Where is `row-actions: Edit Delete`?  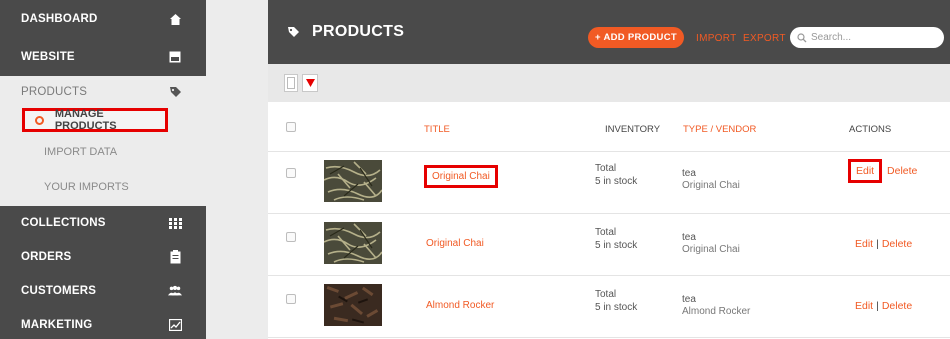
row-actions: Edit Delete is located at coordinates (882, 171).